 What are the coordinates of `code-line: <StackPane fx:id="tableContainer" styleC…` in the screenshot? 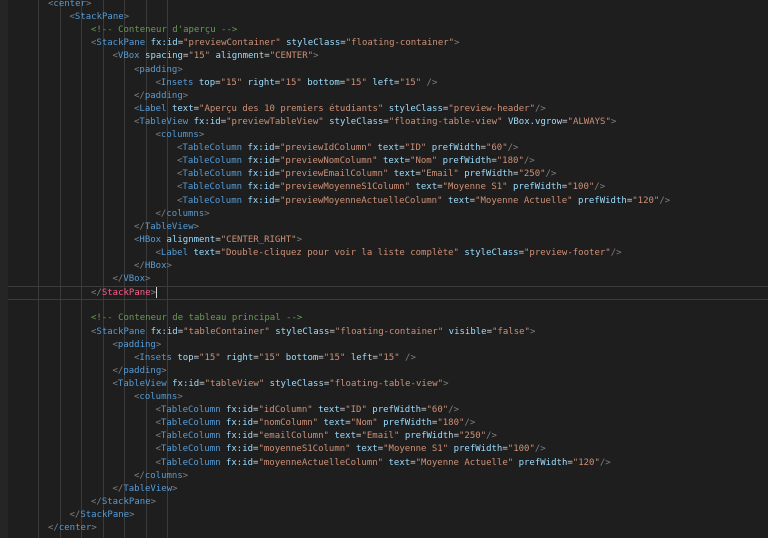 It's located at (388, 332).